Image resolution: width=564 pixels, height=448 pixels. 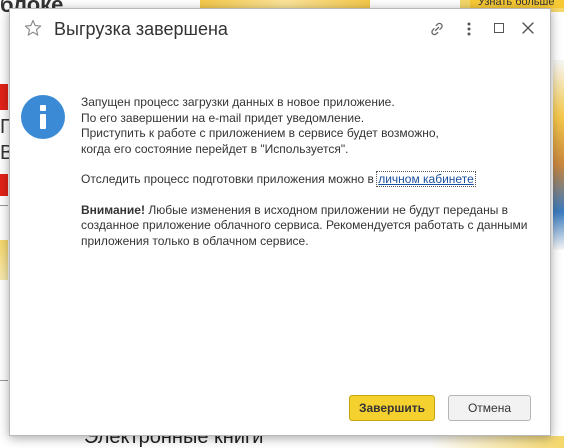 What do you see at coordinates (489, 408) in the screenshot?
I see `cancel-button: Отмена` at bounding box center [489, 408].